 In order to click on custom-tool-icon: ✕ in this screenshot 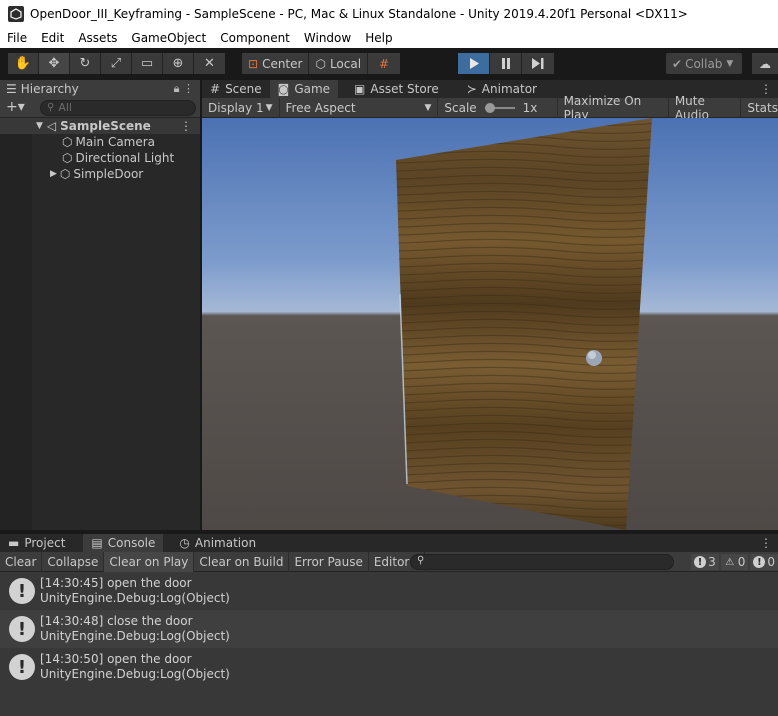, I will do `click(209, 63)`.